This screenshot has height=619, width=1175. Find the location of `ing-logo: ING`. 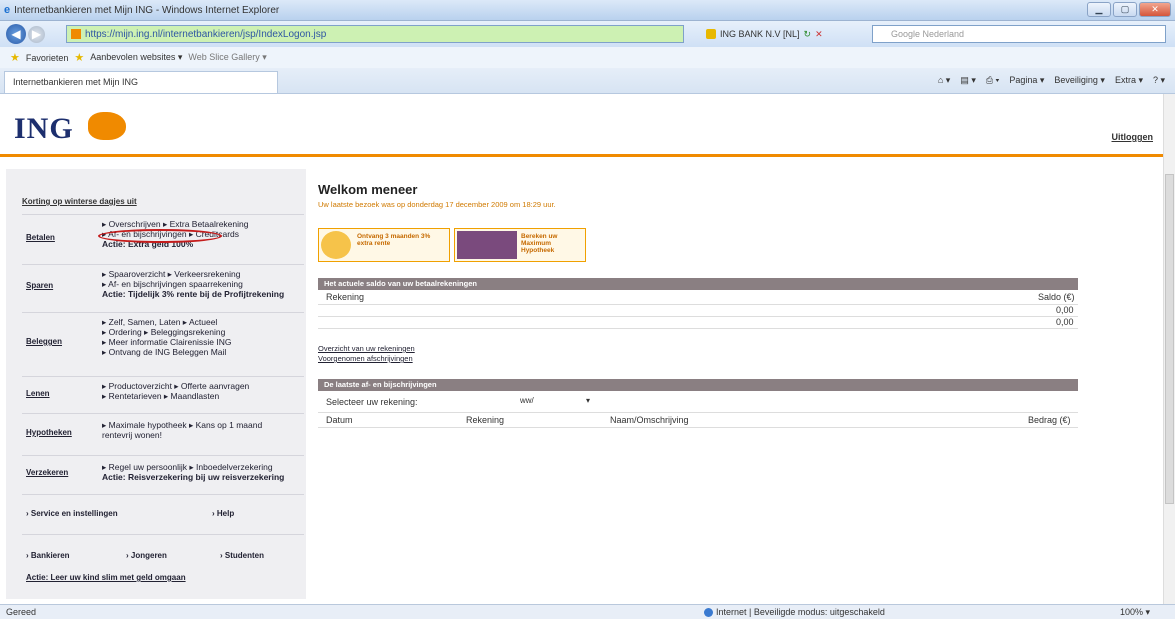

ing-logo: ING is located at coordinates (44, 129).